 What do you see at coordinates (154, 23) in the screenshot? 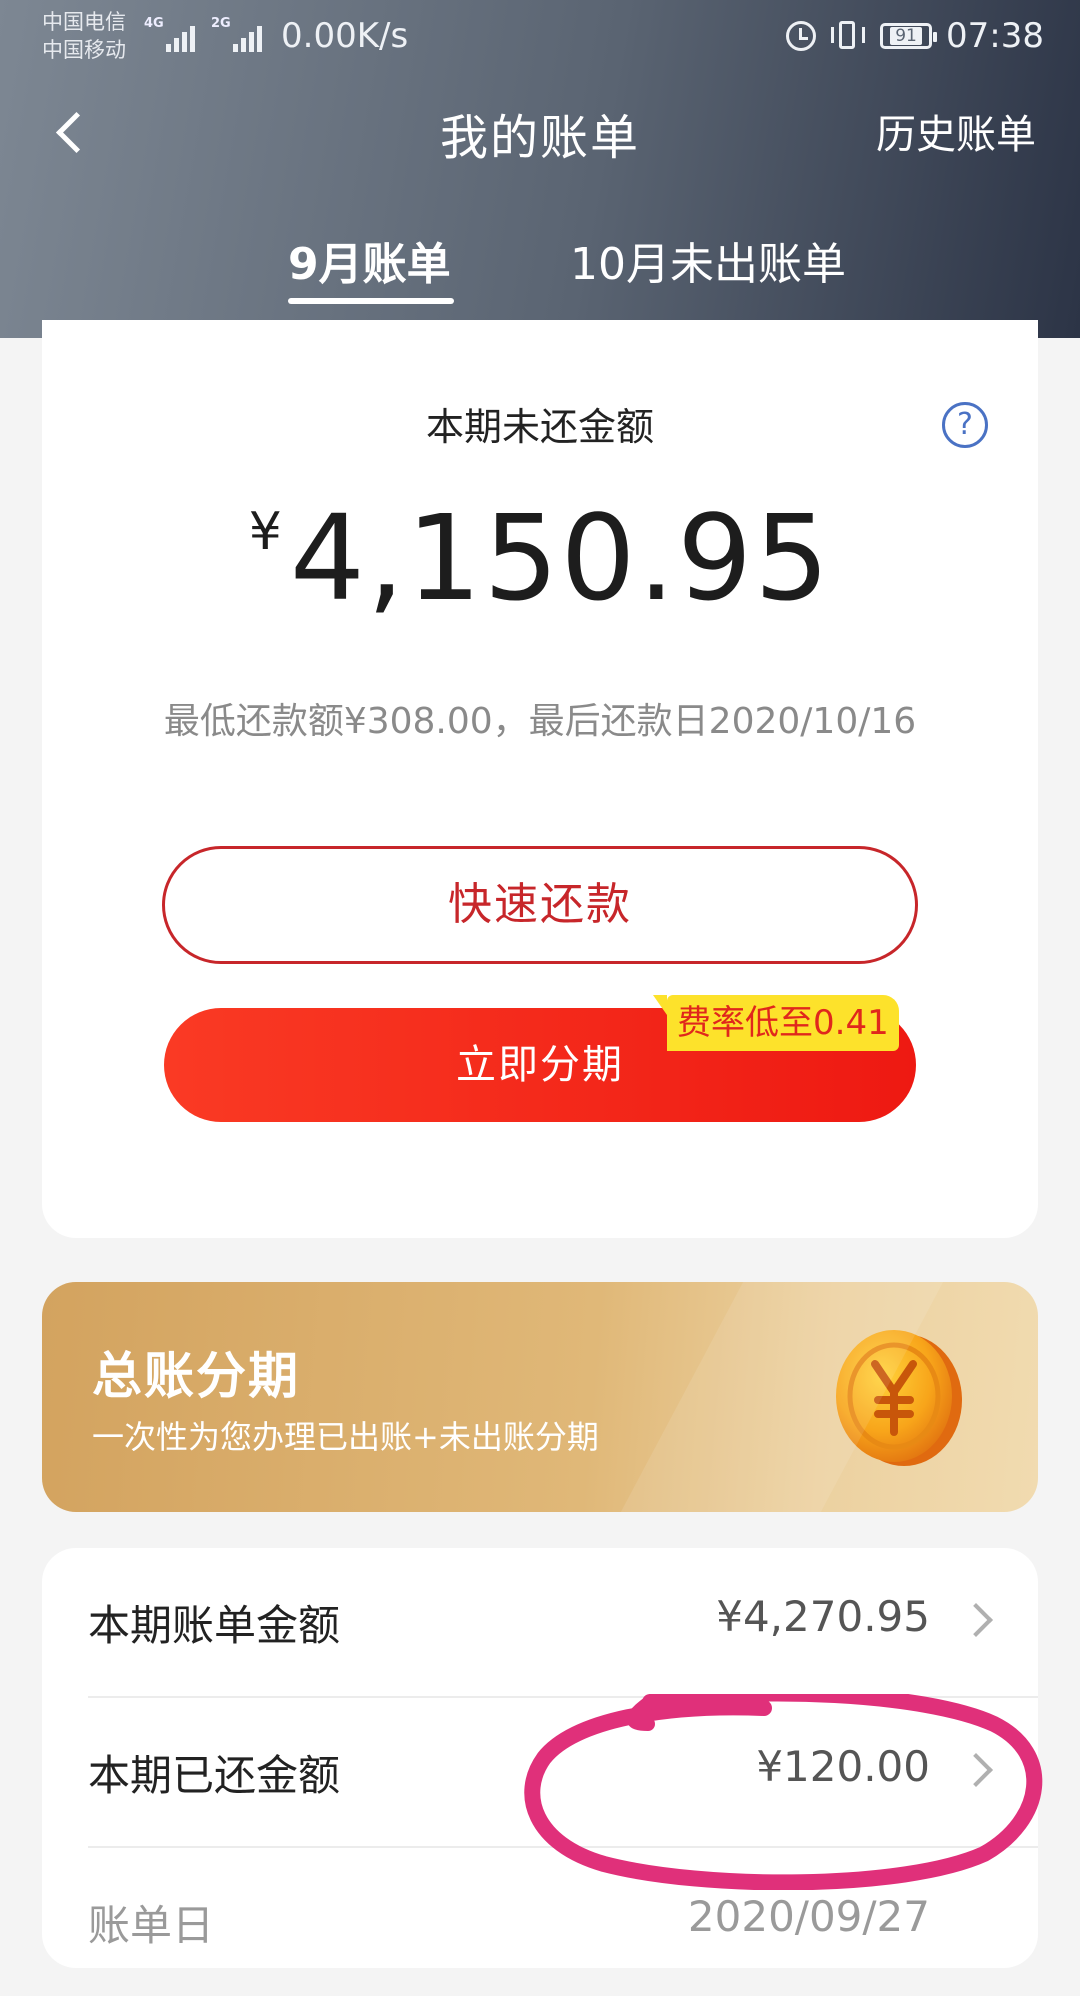
I see `network-type-1: 4G` at bounding box center [154, 23].